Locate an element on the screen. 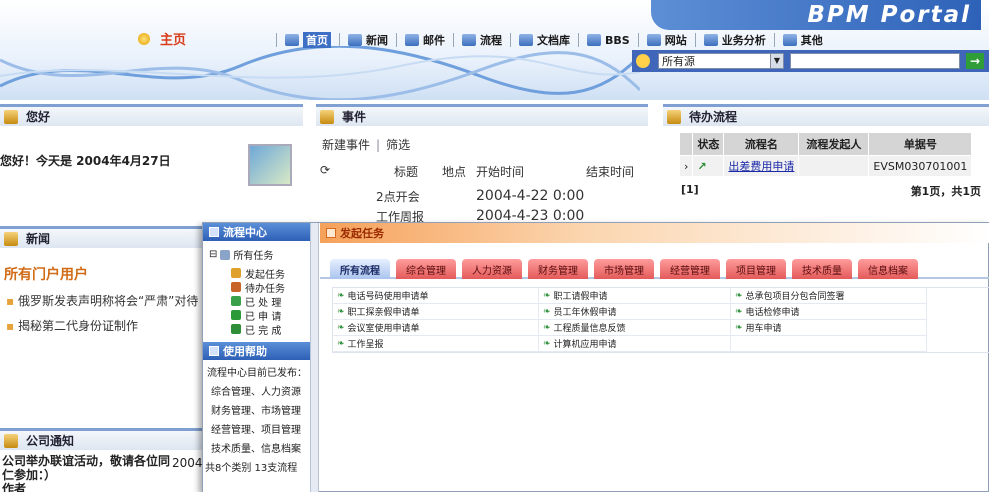 This screenshot has width=989, height=492. help-line: 经营管理、项目管理 is located at coordinates (256, 430).